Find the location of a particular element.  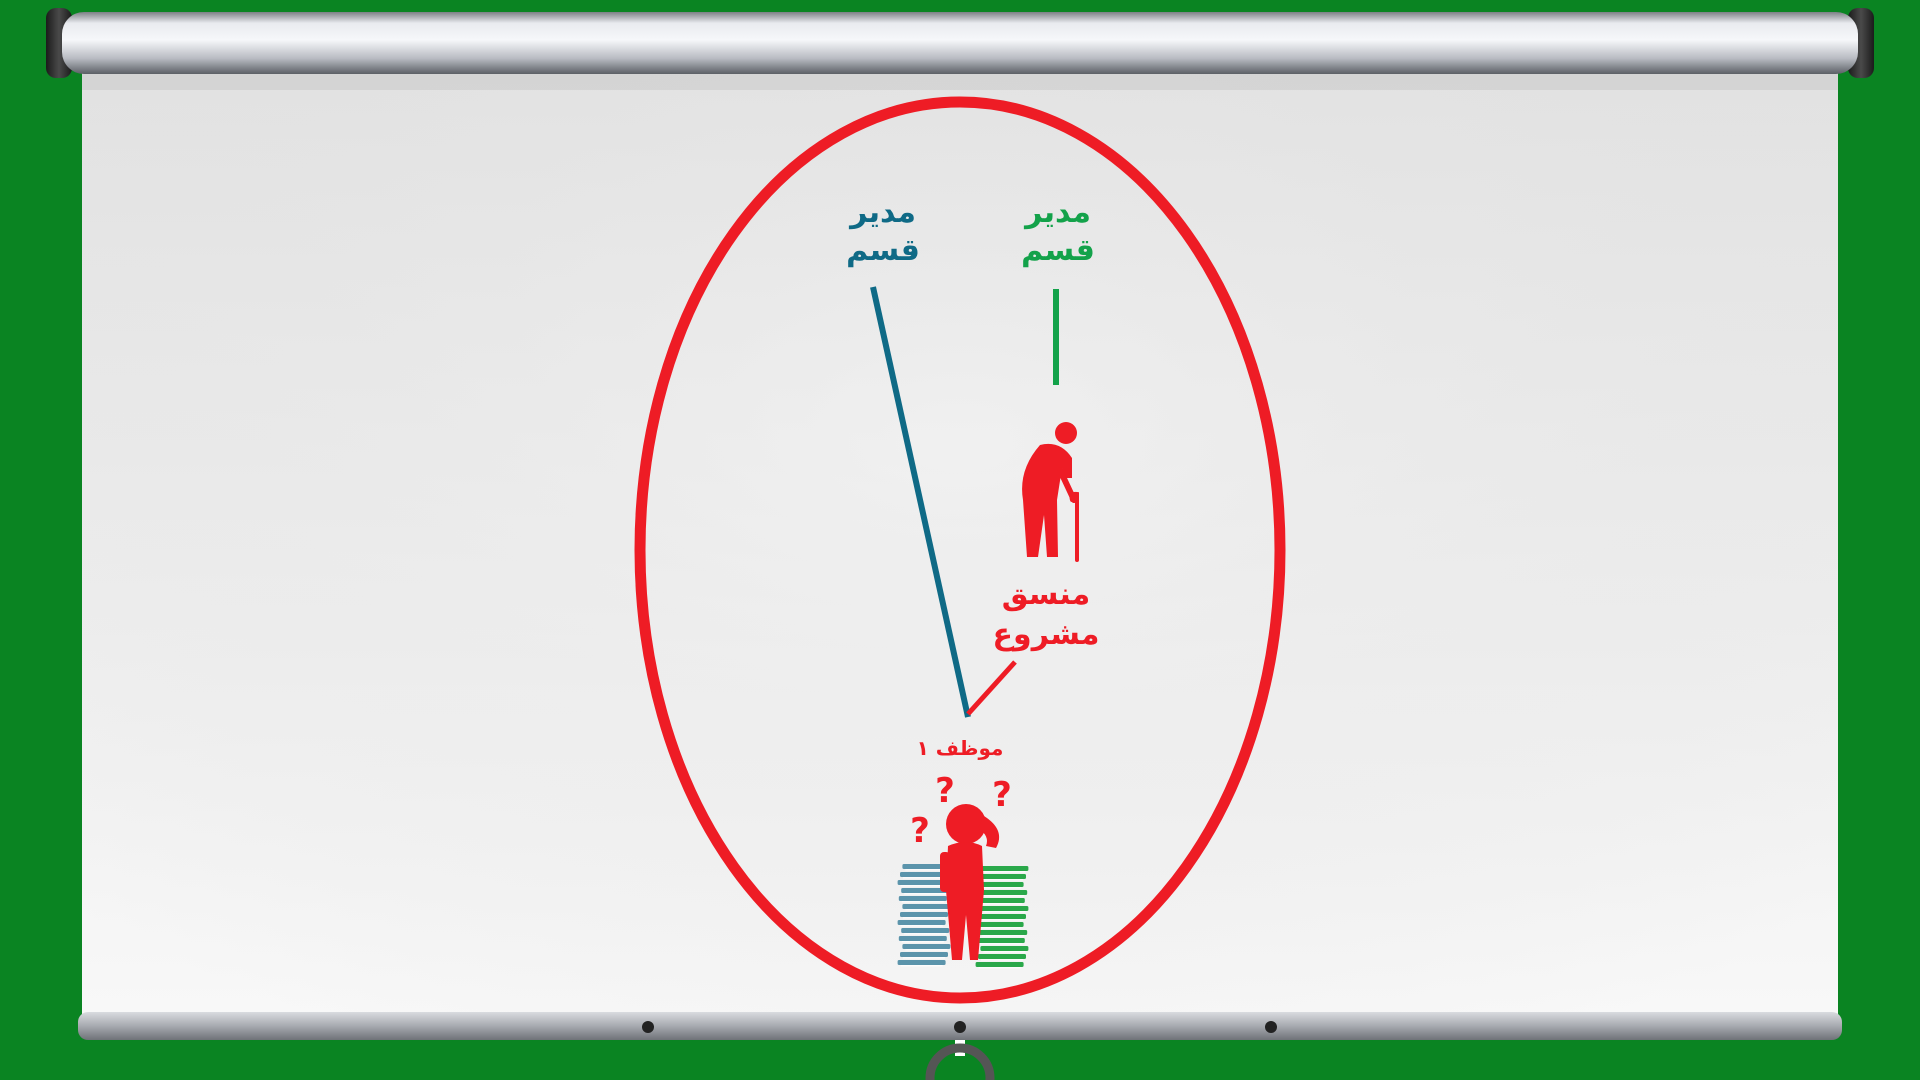

screen-top-roller is located at coordinates (960, 43).